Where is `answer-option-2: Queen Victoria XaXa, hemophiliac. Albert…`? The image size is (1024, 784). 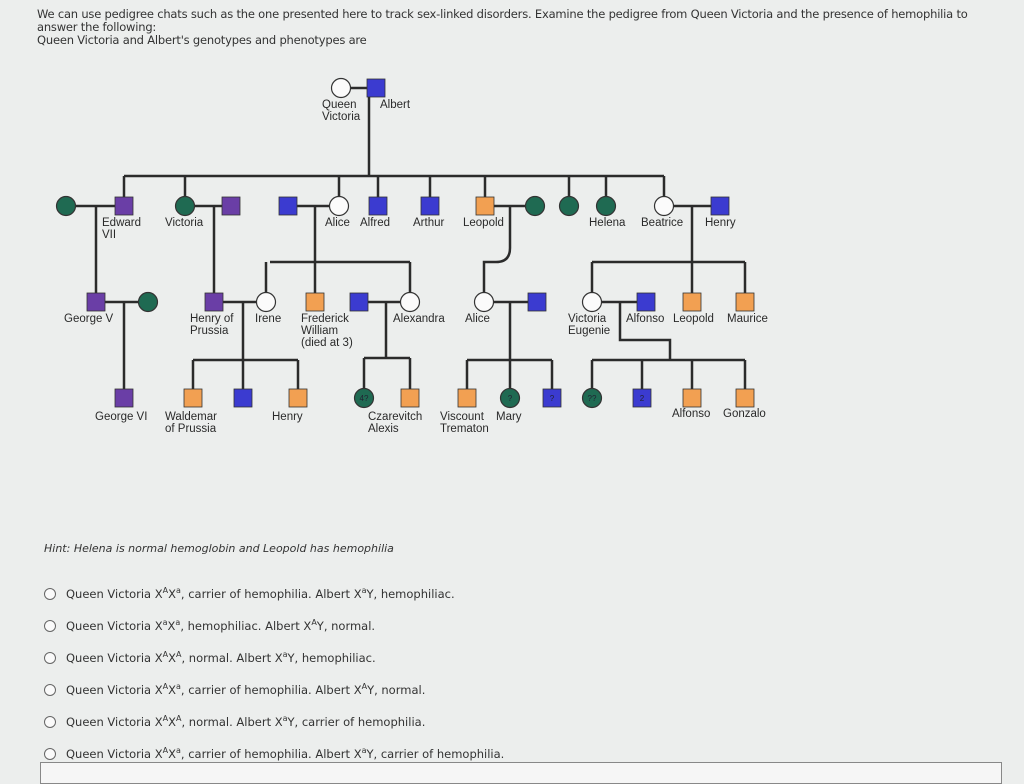 answer-option-2: Queen Victoria XaXa, hemophiliac. Albert… is located at coordinates (274, 626).